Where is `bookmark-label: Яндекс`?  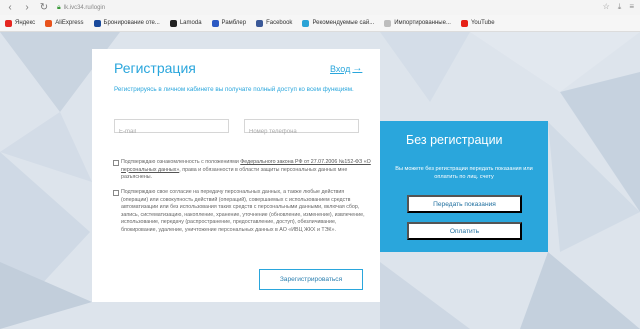 bookmark-label: Яндекс is located at coordinates (25, 23).